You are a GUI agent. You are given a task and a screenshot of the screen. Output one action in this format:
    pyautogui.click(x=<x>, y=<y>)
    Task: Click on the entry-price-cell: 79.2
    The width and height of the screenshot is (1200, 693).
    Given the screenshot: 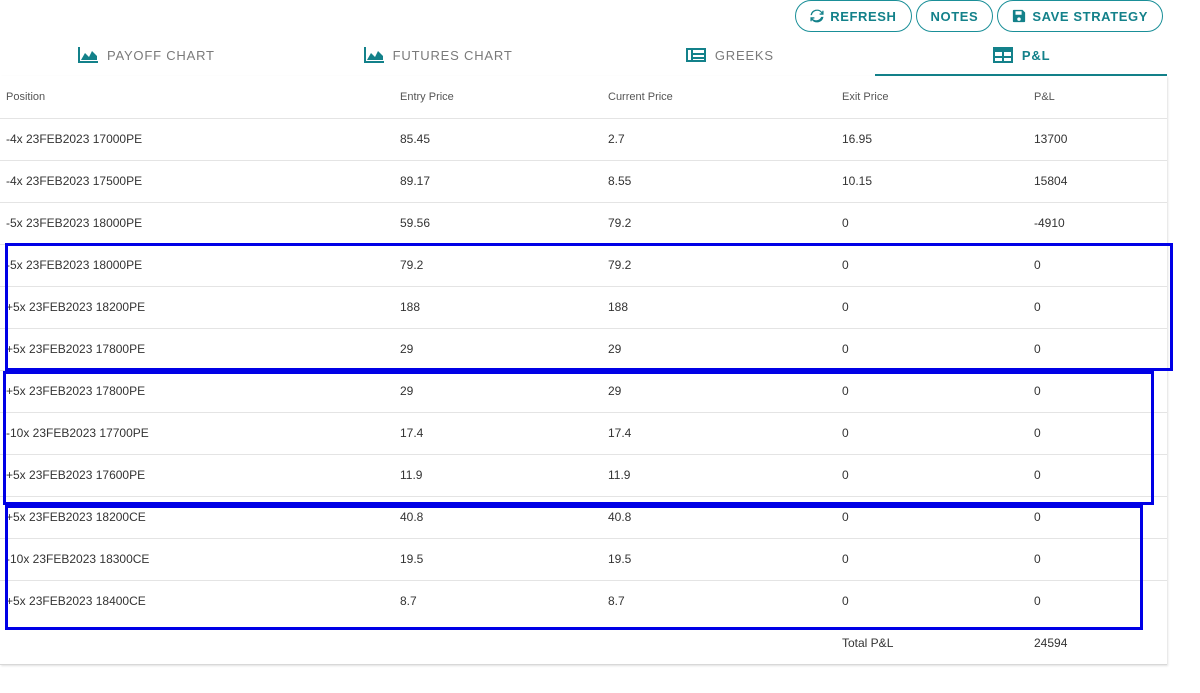 What is the action you would take?
    pyautogui.click(x=504, y=265)
    